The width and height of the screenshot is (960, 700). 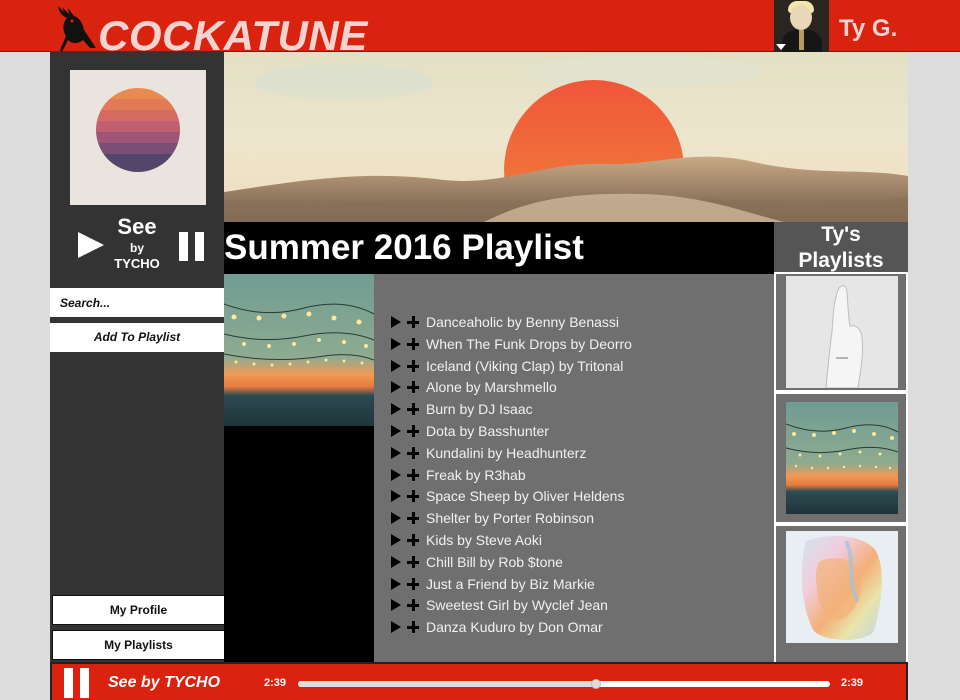 I want to click on track-name: Danceaholic by Benny Benassi, so click(x=522, y=322).